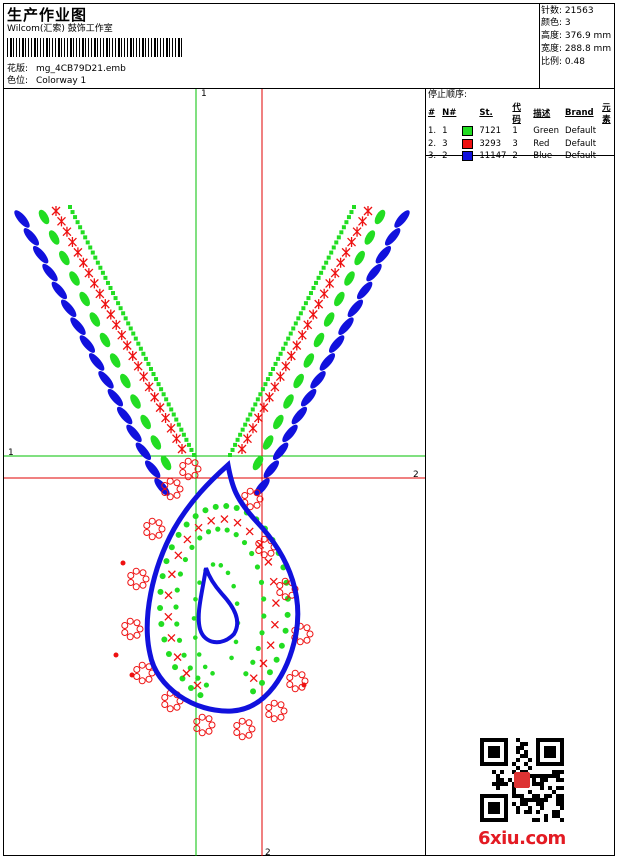 This screenshot has width=620, height=860. Describe the element at coordinates (576, 36) in the screenshot. I see `stat-height: 高度: 376.9 mm` at that location.